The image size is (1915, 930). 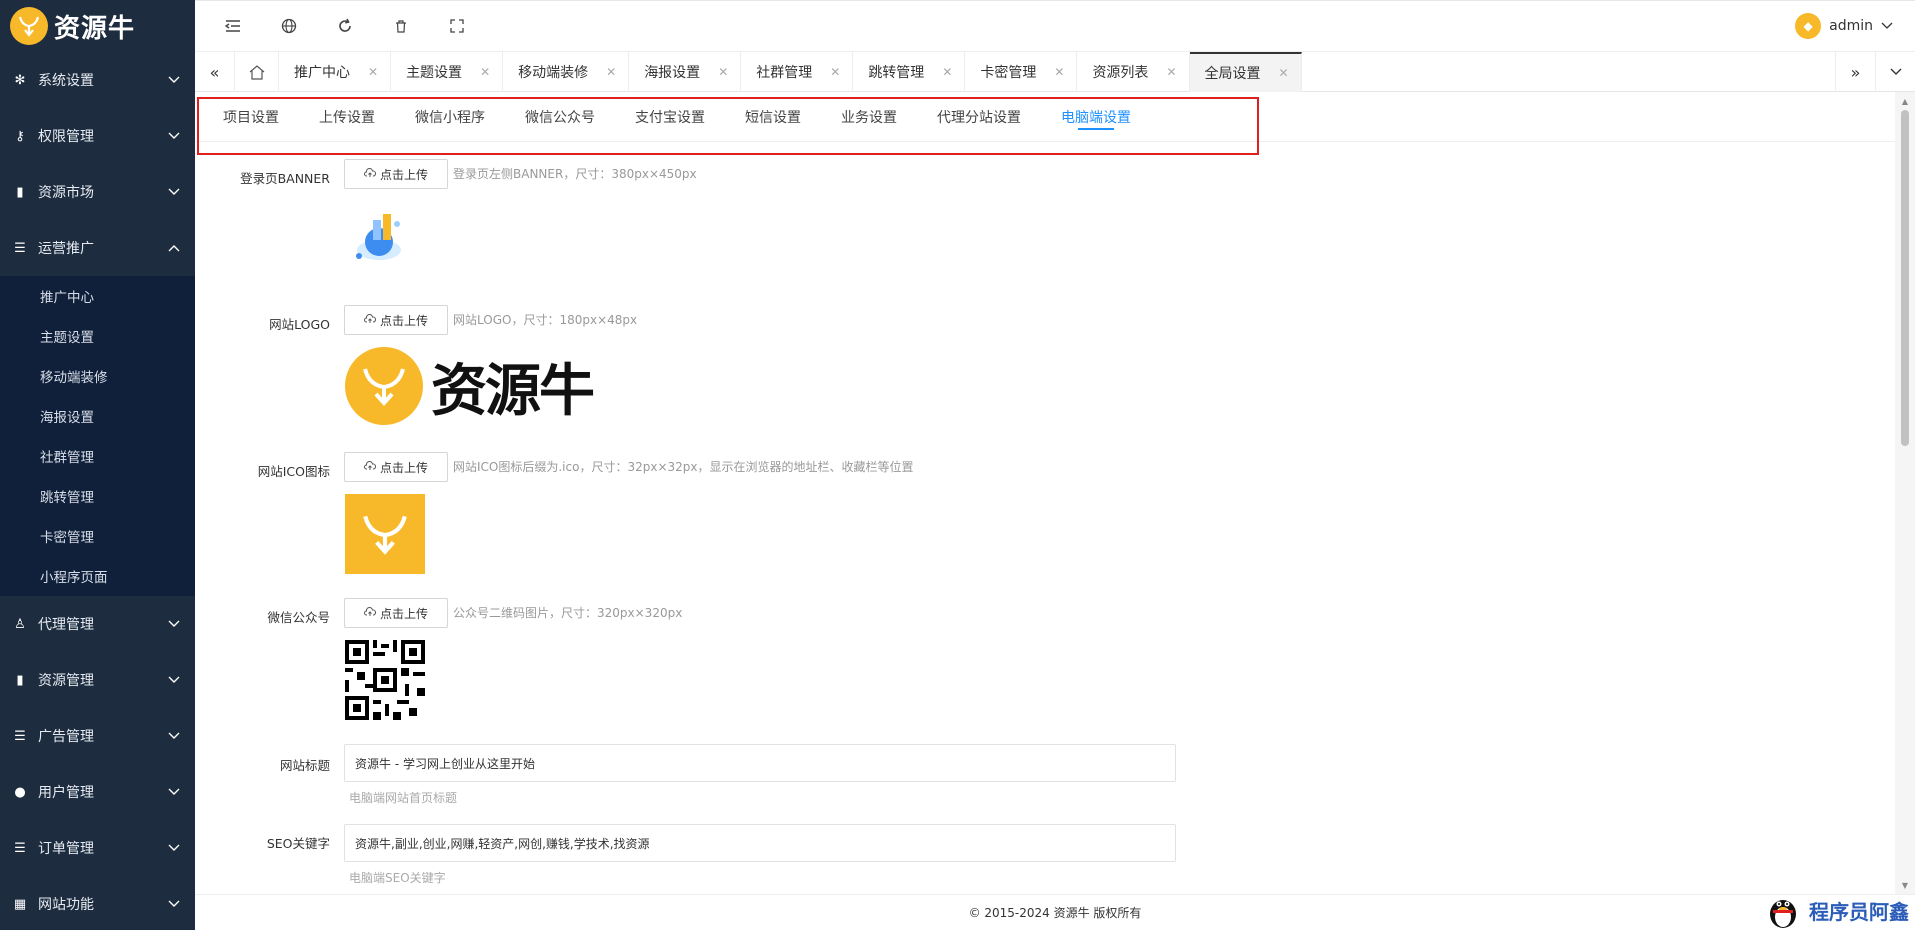 What do you see at coordinates (1836, 910) in the screenshot?
I see `watermark: 程序员阿鑫` at bounding box center [1836, 910].